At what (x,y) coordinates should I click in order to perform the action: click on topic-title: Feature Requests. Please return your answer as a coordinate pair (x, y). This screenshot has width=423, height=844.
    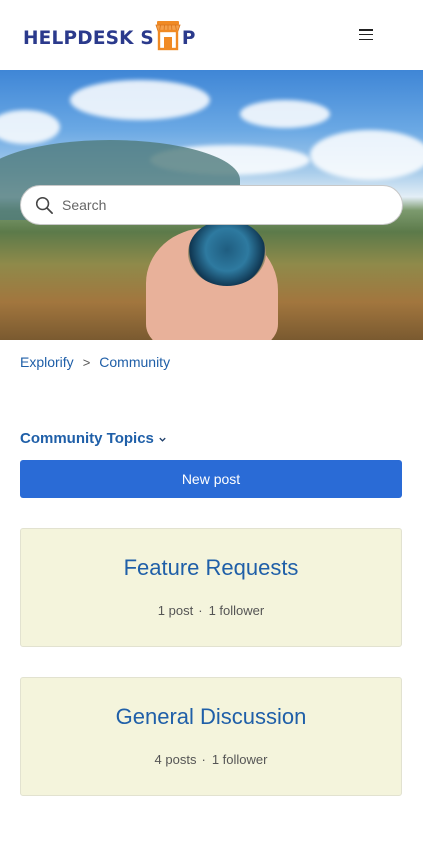
    Looking at the image, I should click on (211, 568).